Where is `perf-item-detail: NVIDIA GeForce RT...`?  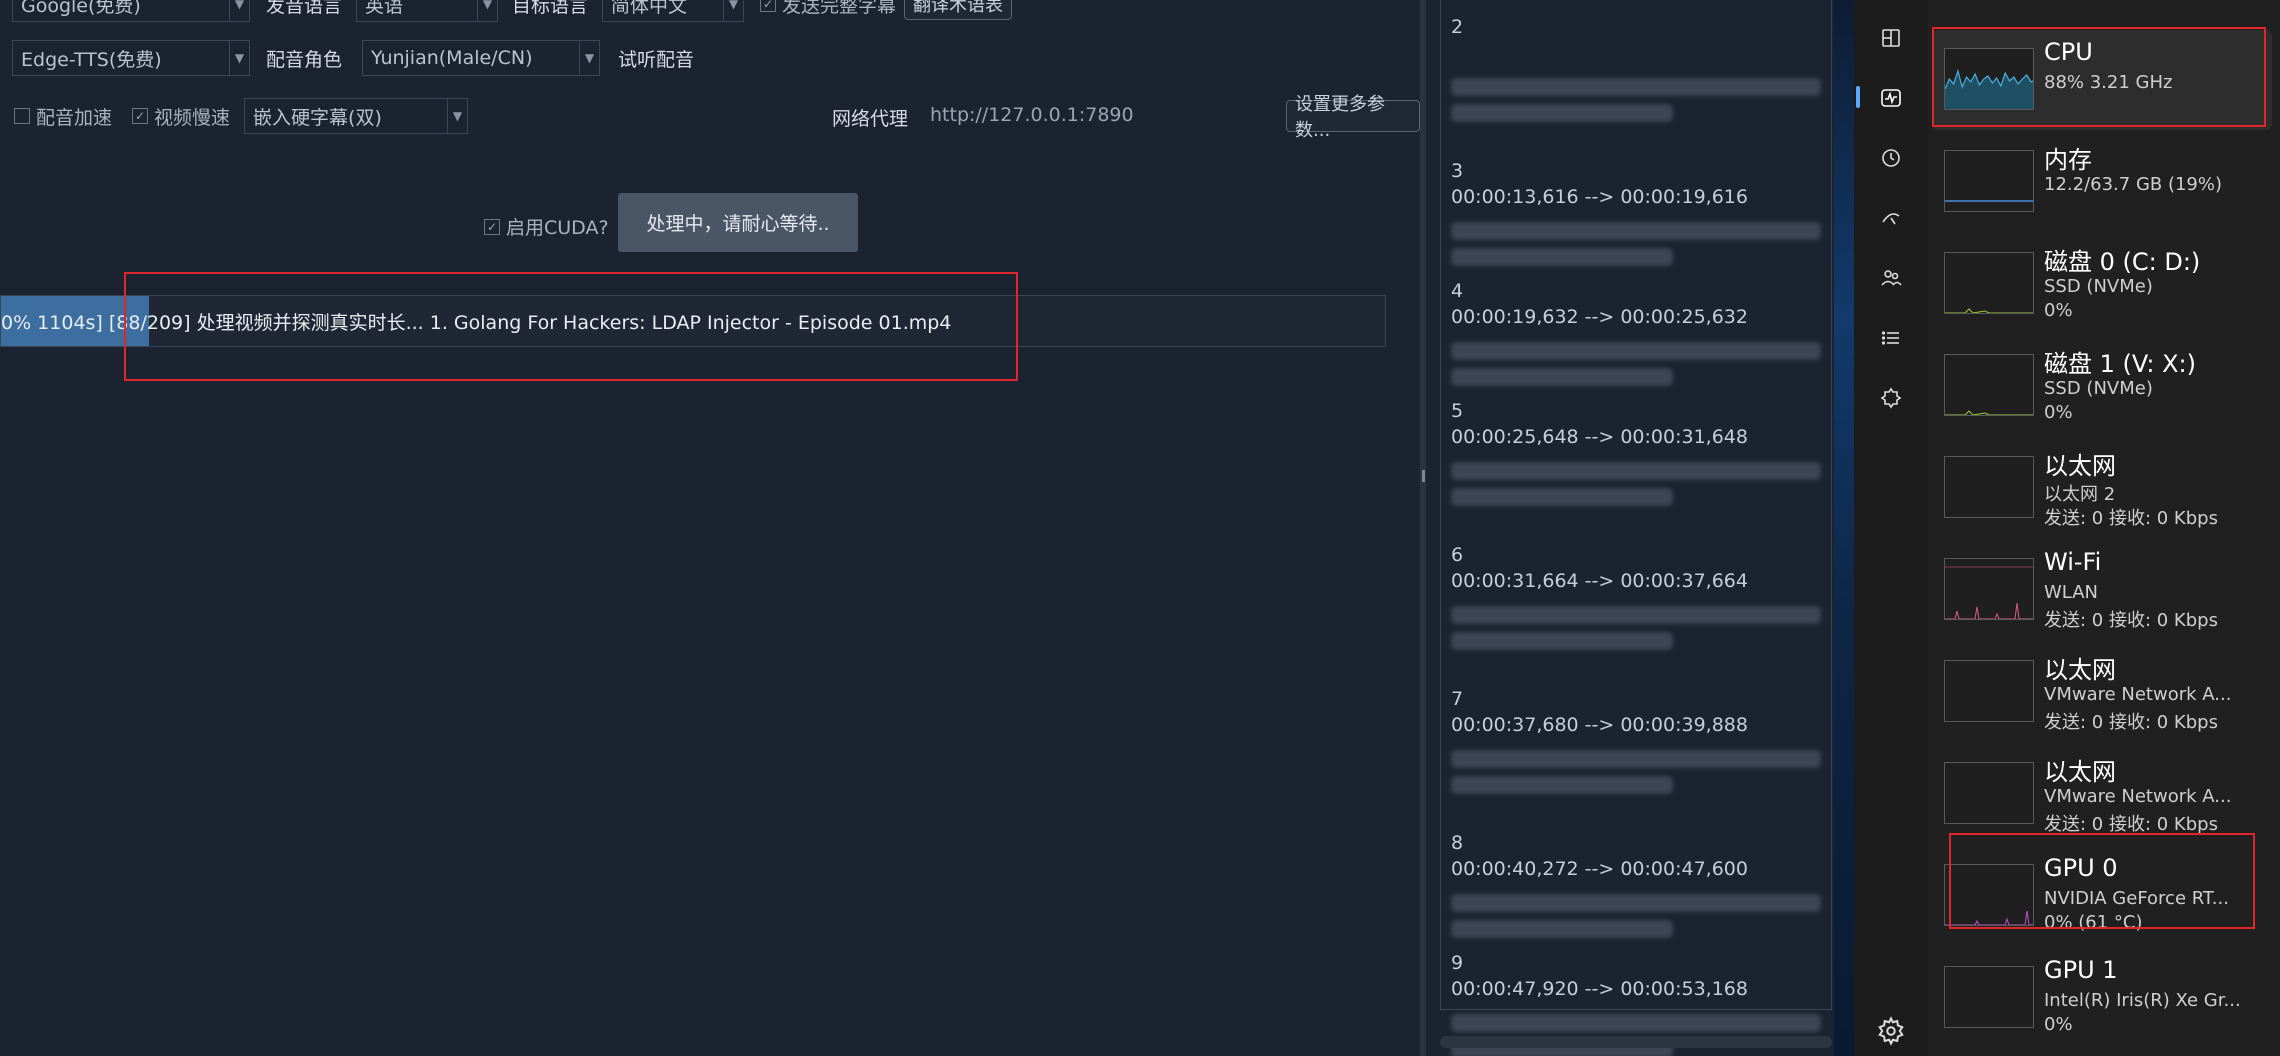
perf-item-detail: NVIDIA GeForce RT... is located at coordinates (2136, 898).